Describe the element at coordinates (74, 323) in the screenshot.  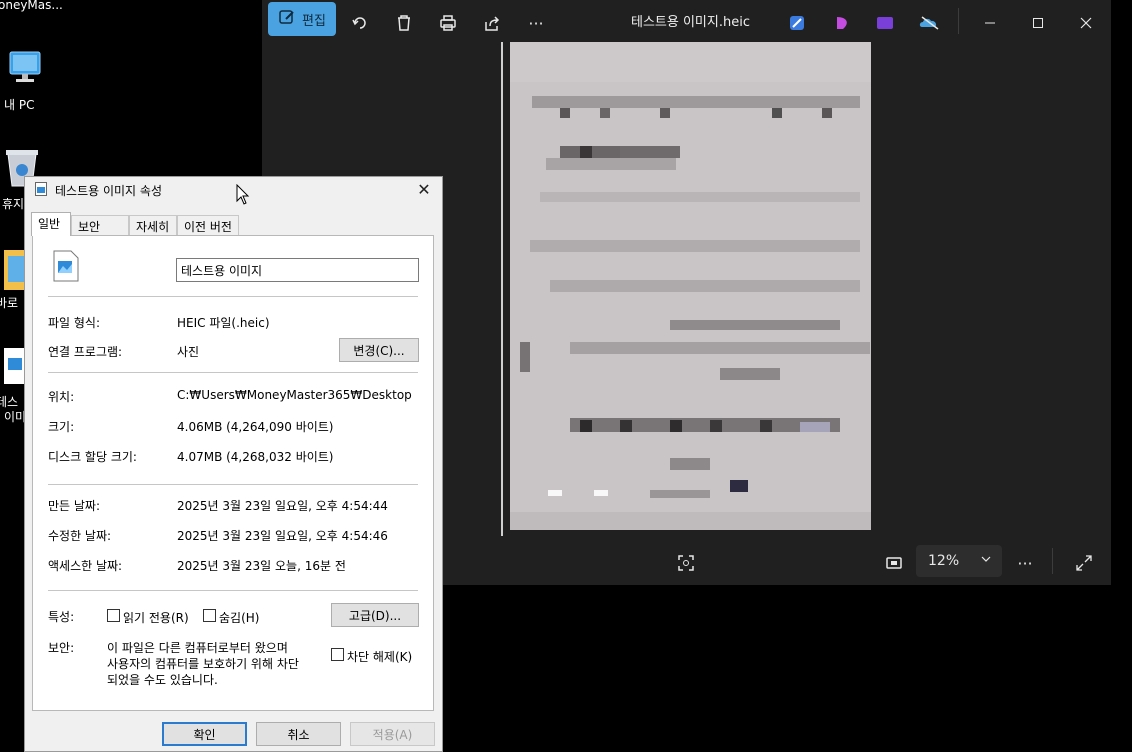
I see `file-type-label: 파일 형식:` at that location.